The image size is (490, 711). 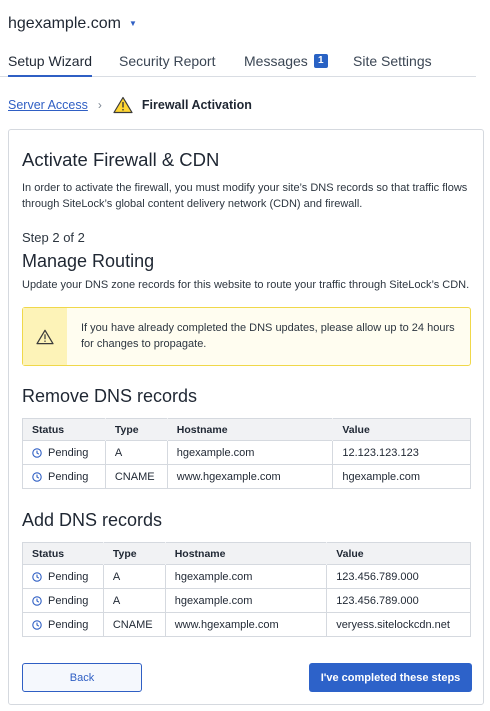 I want to click on alert-icon-area, so click(x=45, y=336).